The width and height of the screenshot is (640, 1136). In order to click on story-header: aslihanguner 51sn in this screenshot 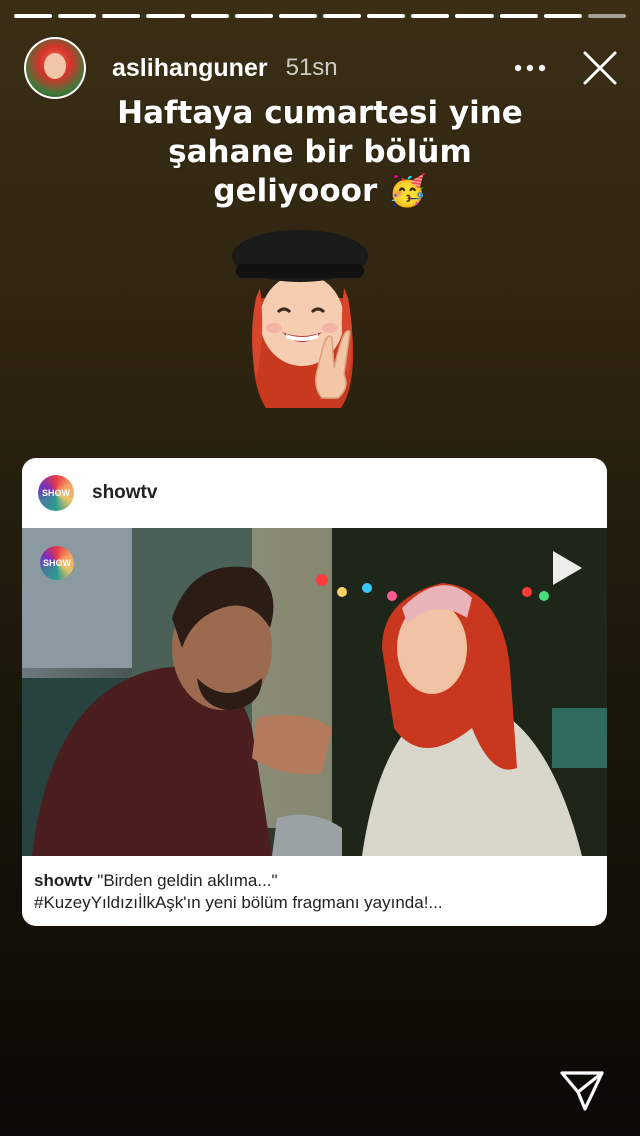, I will do `click(323, 68)`.